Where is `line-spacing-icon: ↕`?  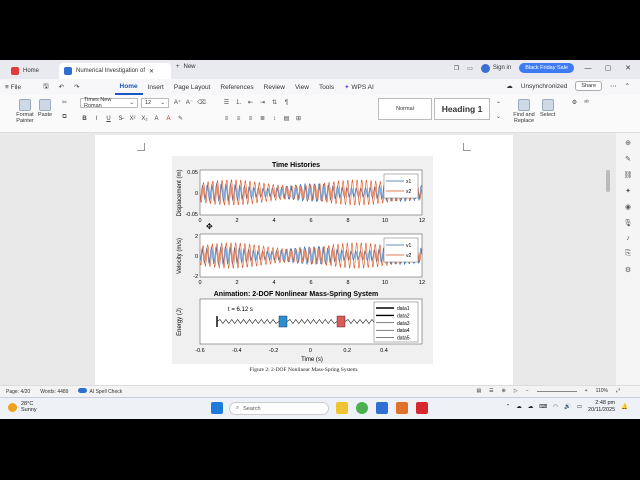 line-spacing-icon: ↕ is located at coordinates (274, 119).